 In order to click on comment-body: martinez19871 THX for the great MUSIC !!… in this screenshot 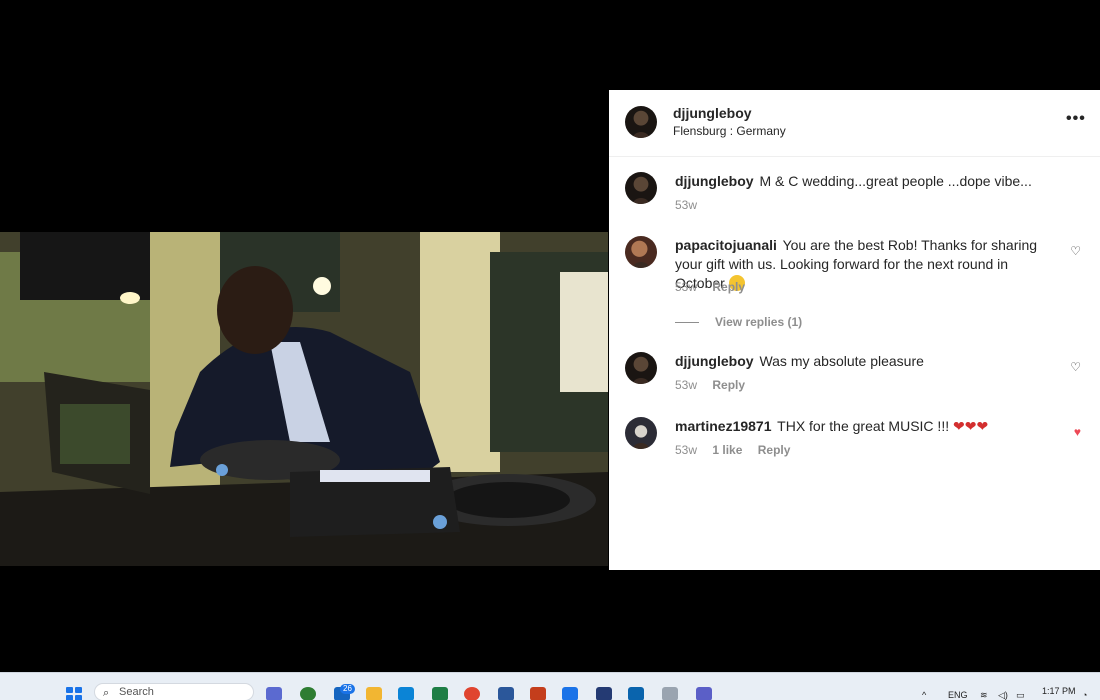, I will do `click(867, 426)`.